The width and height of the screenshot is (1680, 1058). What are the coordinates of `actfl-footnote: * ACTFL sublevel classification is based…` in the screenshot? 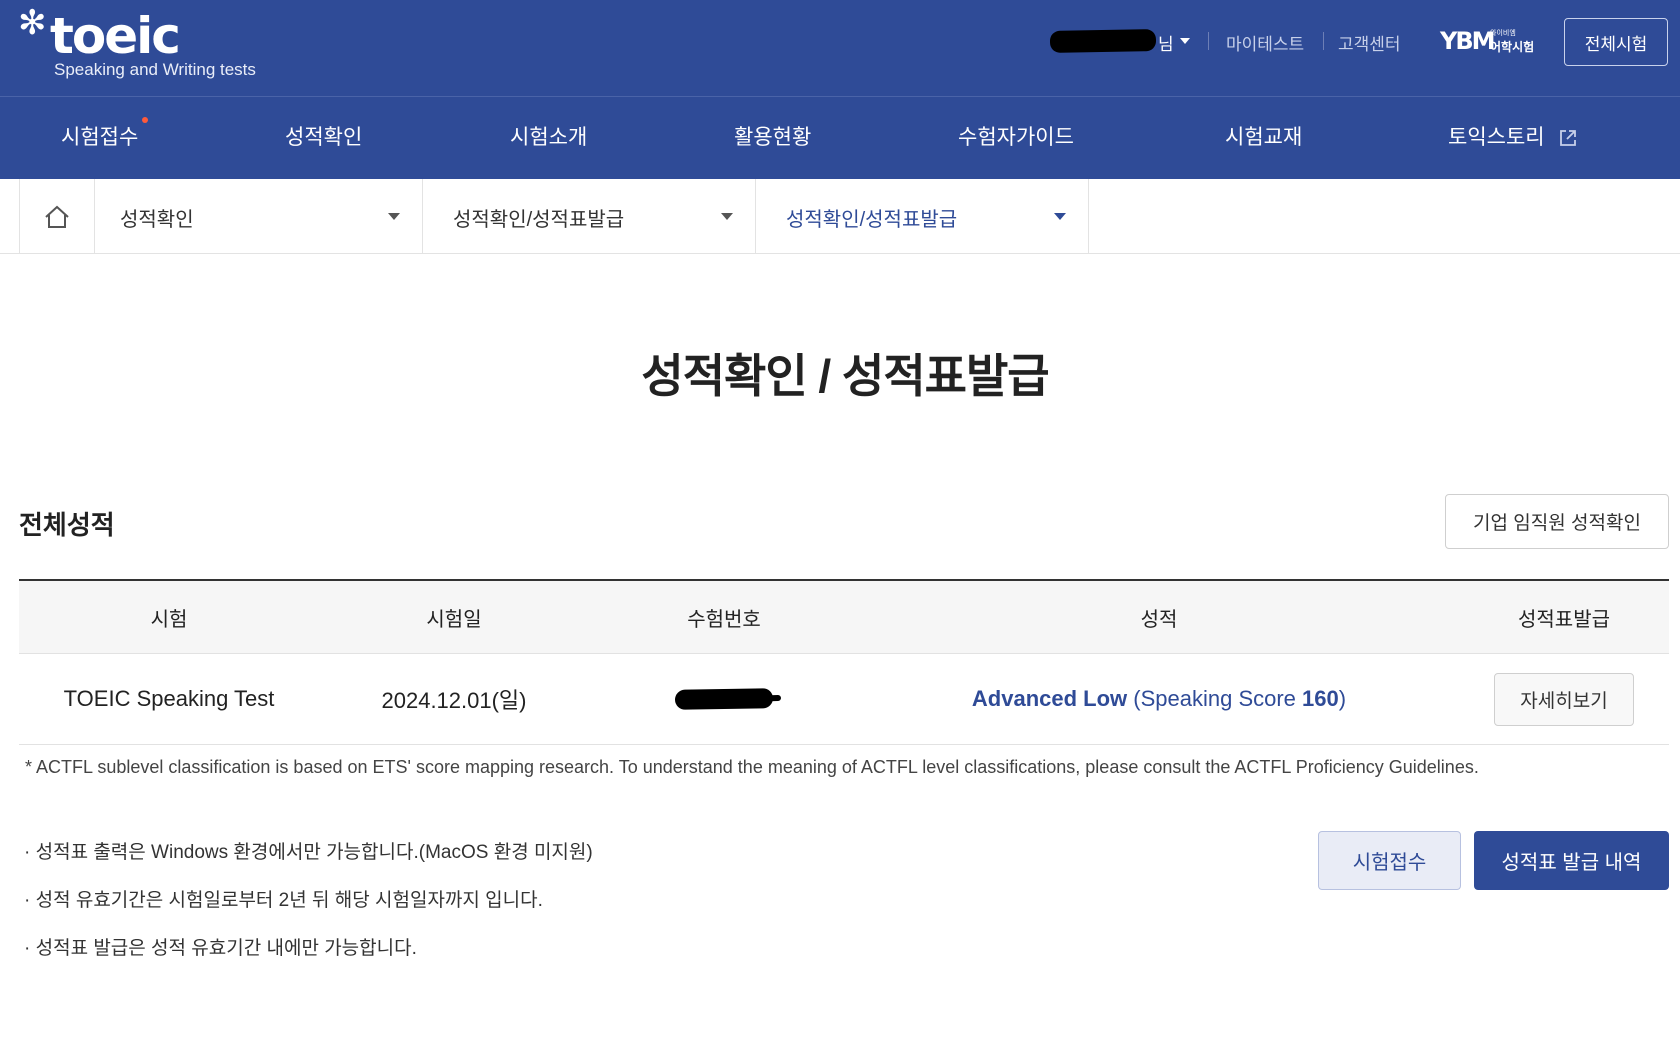 It's located at (752, 767).